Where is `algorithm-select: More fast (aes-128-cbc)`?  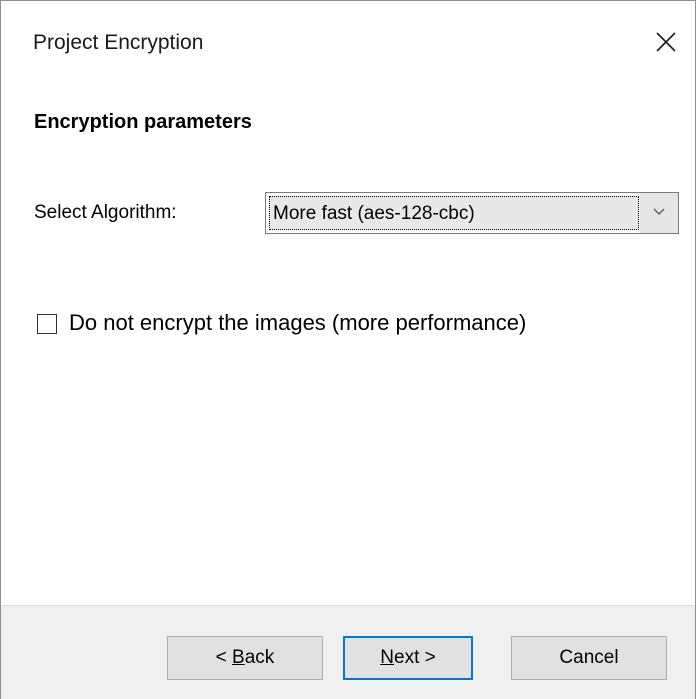
algorithm-select: More fast (aes-128-cbc) is located at coordinates (472, 213).